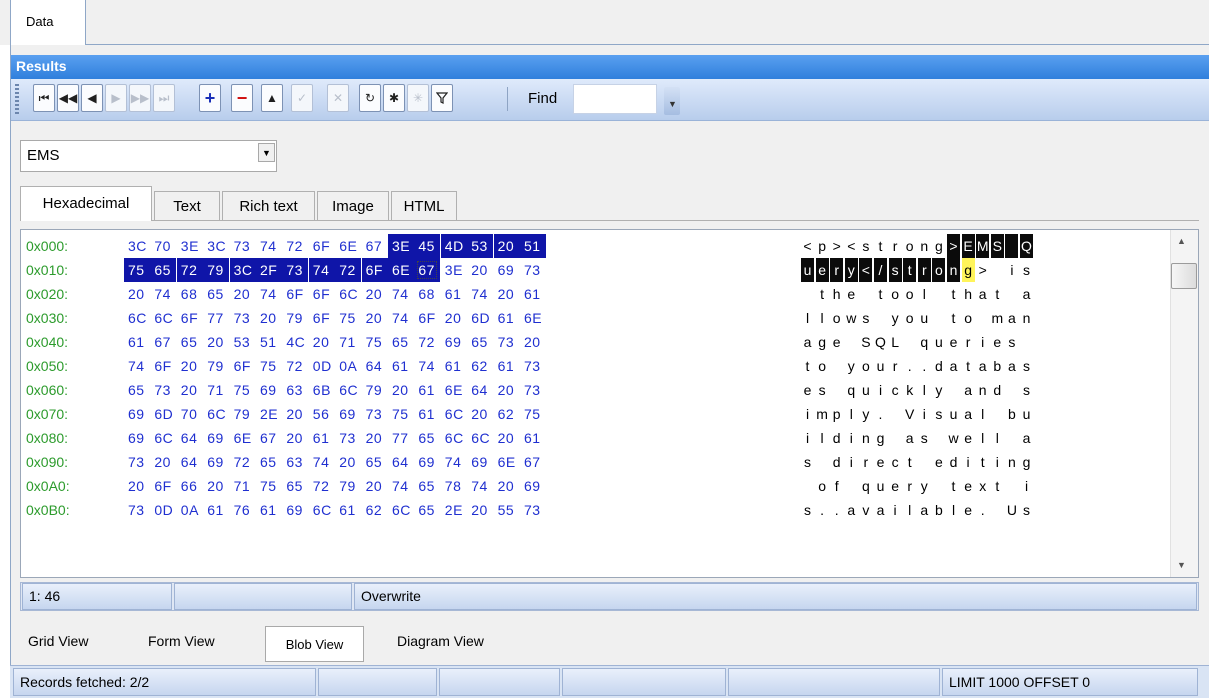 The image size is (1209, 698). Describe the element at coordinates (58, 643) in the screenshot. I see `view-grid: Grid View` at that location.